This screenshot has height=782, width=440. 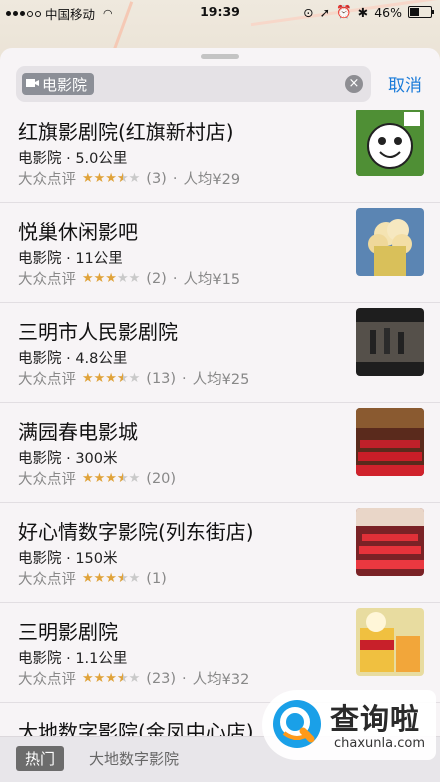 What do you see at coordinates (70, 259) in the screenshot?
I see `place-meta: 电影院 · 11公里` at bounding box center [70, 259].